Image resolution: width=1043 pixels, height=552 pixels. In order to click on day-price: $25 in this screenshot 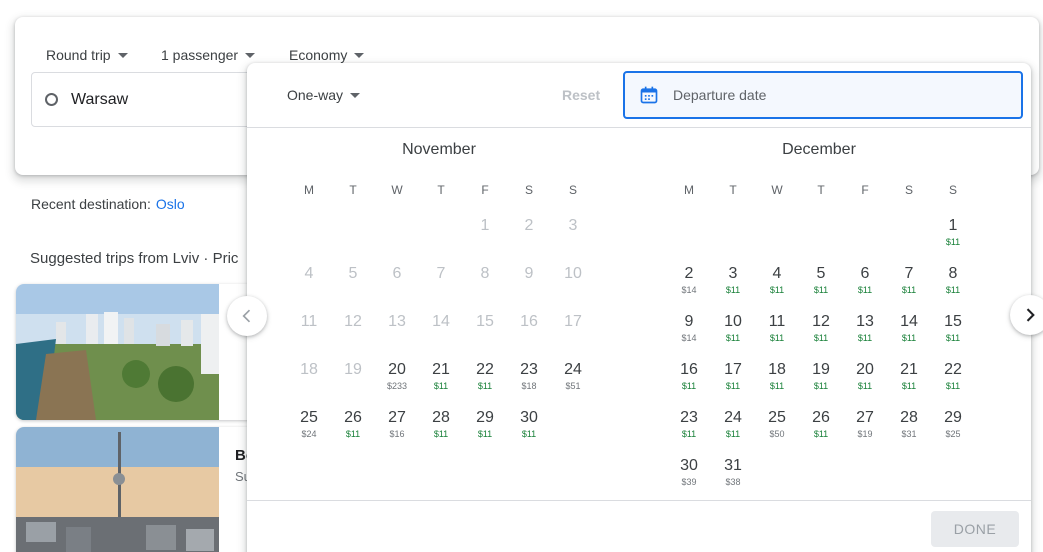, I will do `click(953, 434)`.